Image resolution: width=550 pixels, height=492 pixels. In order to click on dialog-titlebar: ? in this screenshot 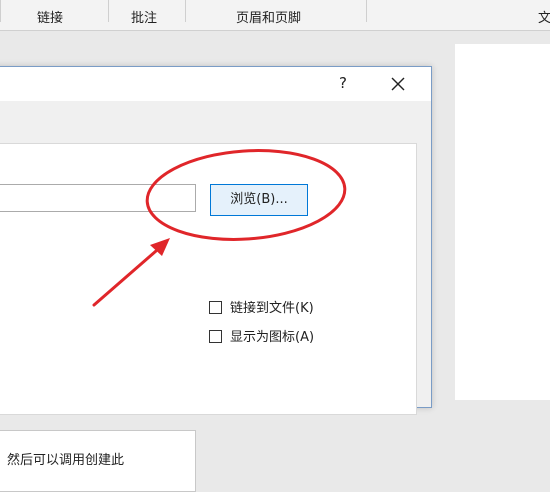, I will do `click(215, 84)`.